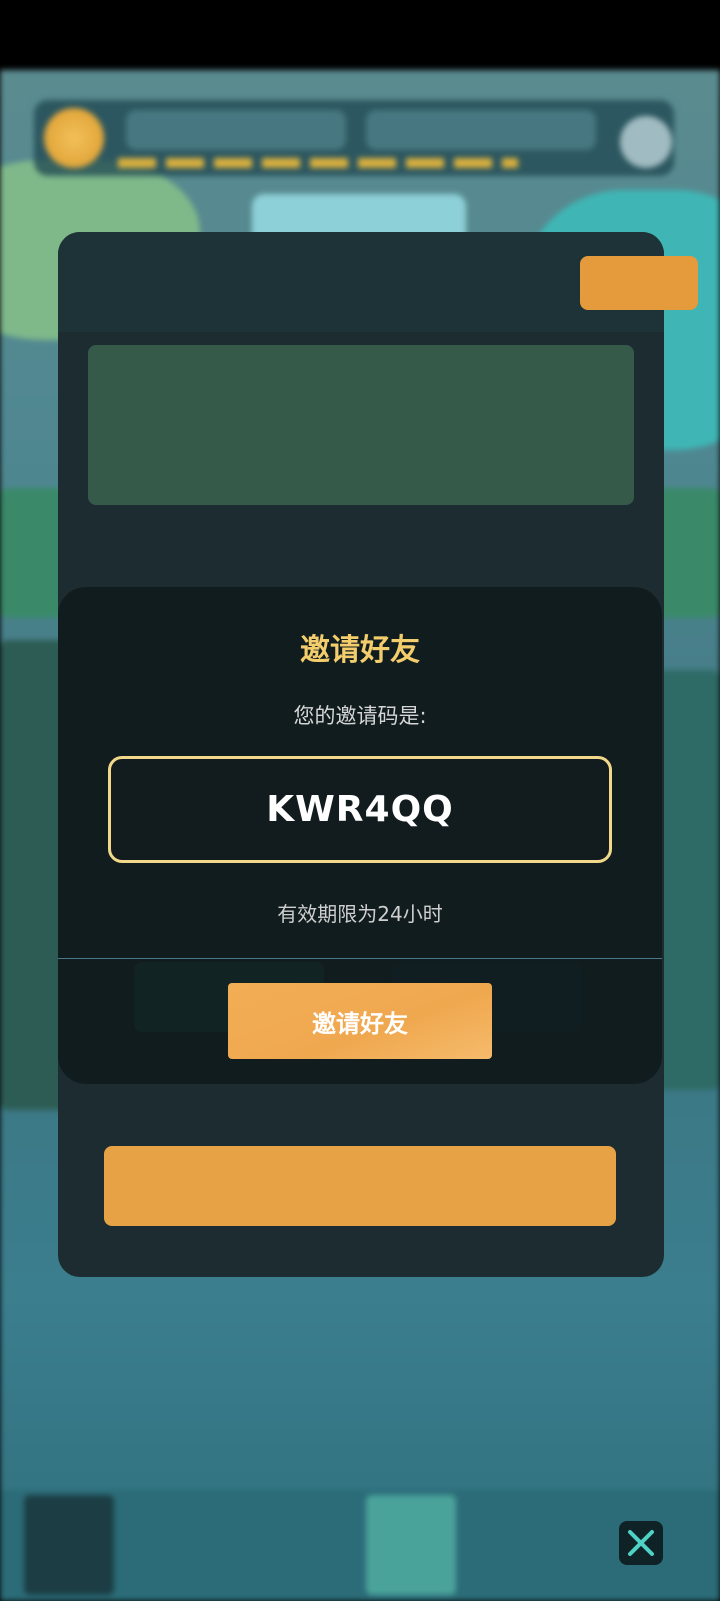 This screenshot has height=1601, width=720. I want to click on status-bar-area, so click(360, 35).